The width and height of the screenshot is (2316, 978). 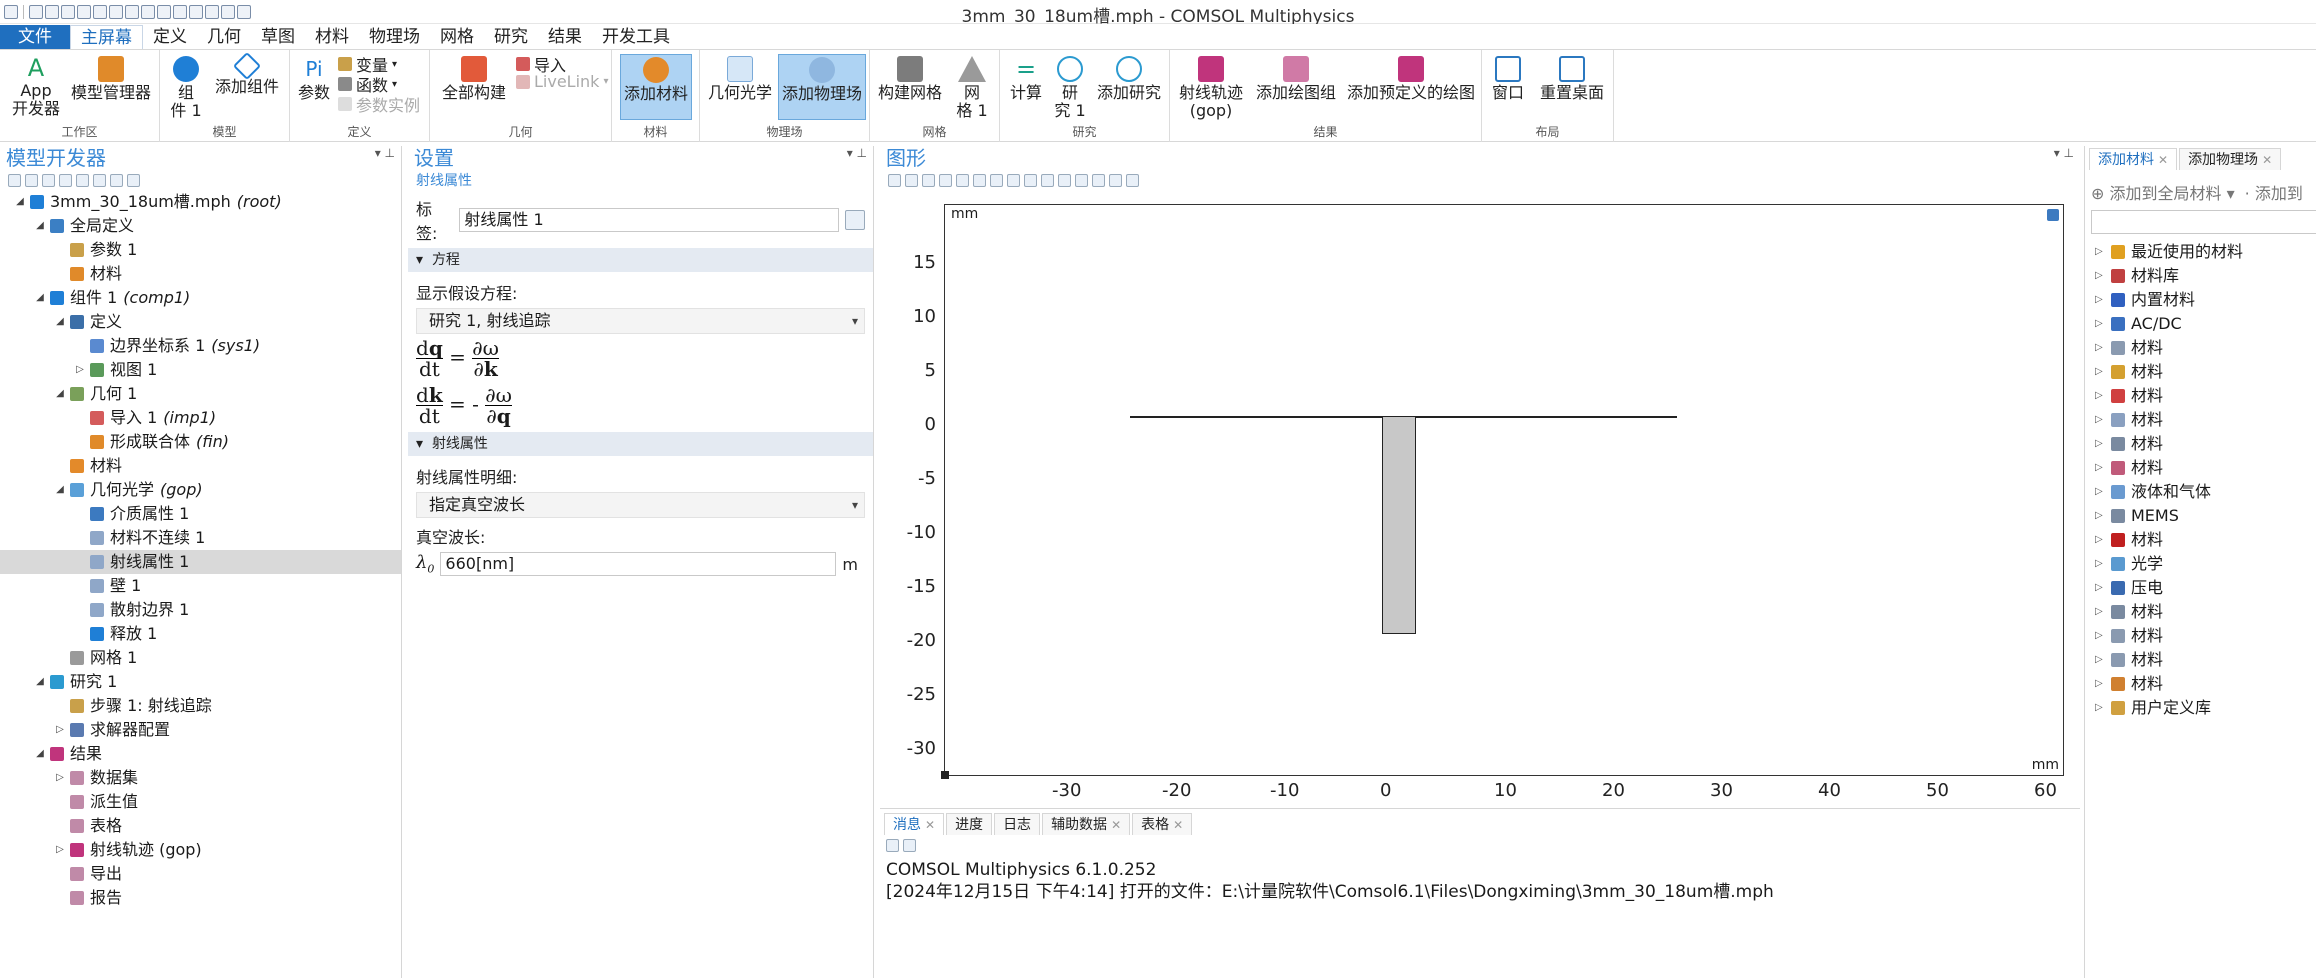 What do you see at coordinates (200, 466) in the screenshot?
I see `tree-node: 材料` at bounding box center [200, 466].